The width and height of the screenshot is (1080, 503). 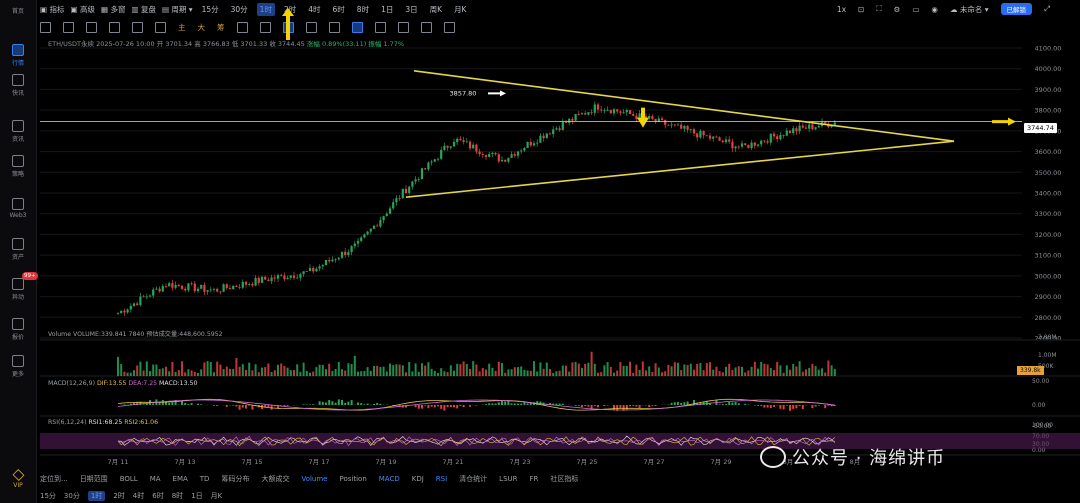 I want to click on btf-4h: 4时, so click(x=138, y=496).